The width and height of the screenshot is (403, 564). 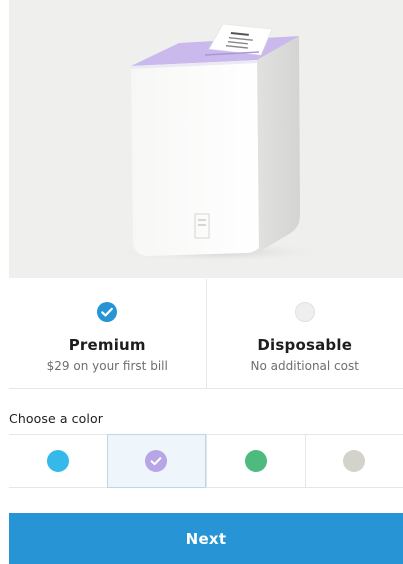 I want to click on plan-option-disposable: Disposable No additional cost, so click(x=304, y=333).